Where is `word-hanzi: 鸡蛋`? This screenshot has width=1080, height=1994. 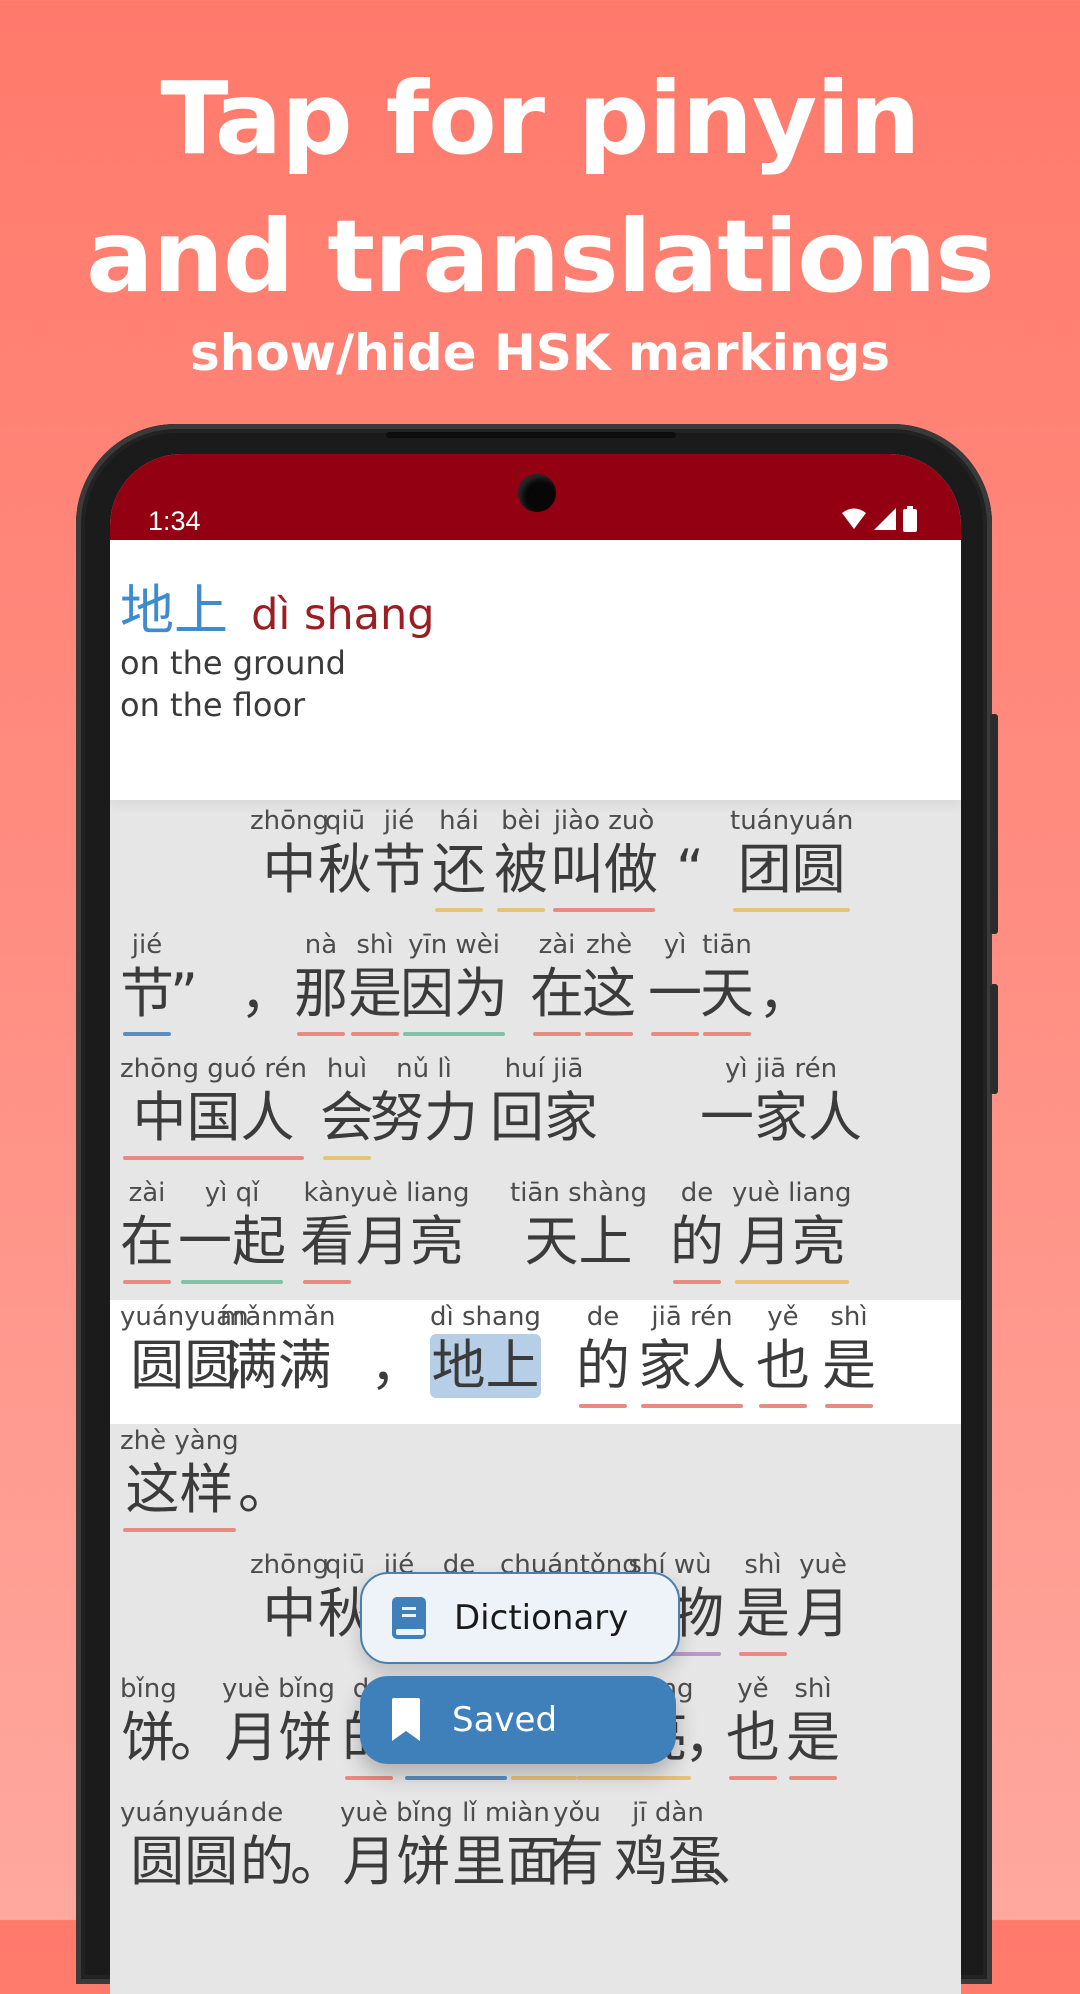 word-hanzi: 鸡蛋 is located at coordinates (668, 1861).